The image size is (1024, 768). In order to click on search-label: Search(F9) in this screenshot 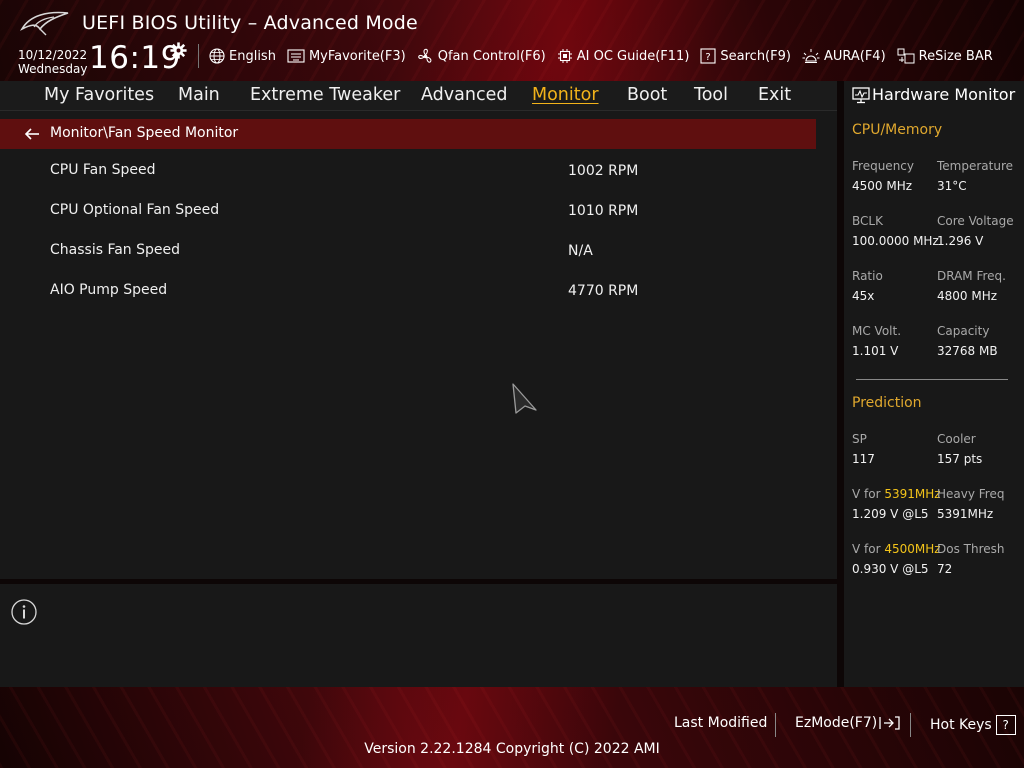, I will do `click(755, 56)`.